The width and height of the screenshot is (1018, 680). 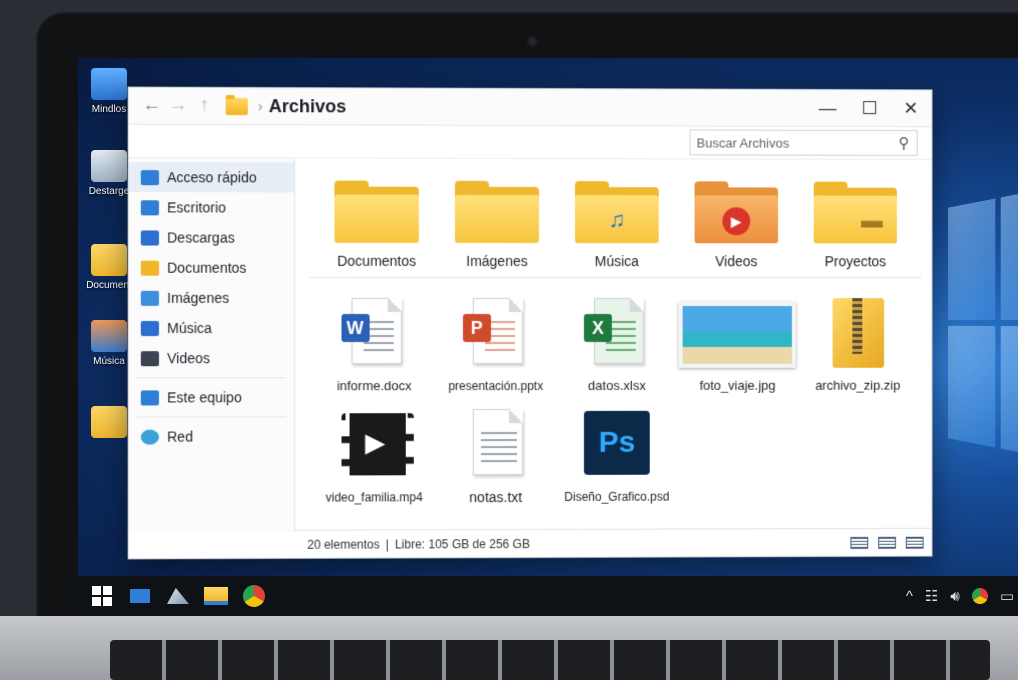 What do you see at coordinates (530, 107) in the screenshot?
I see `title-bar: ← → ↑ › Archivos — ☐ ✕` at bounding box center [530, 107].